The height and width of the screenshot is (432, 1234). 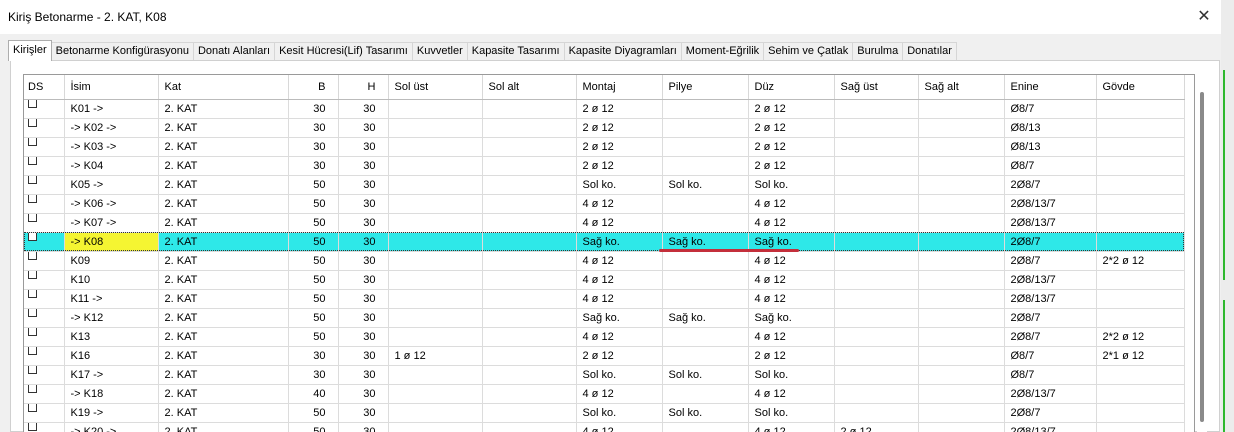 I want to click on col-sag-ust-header: Sağ üst, so click(x=876, y=87).